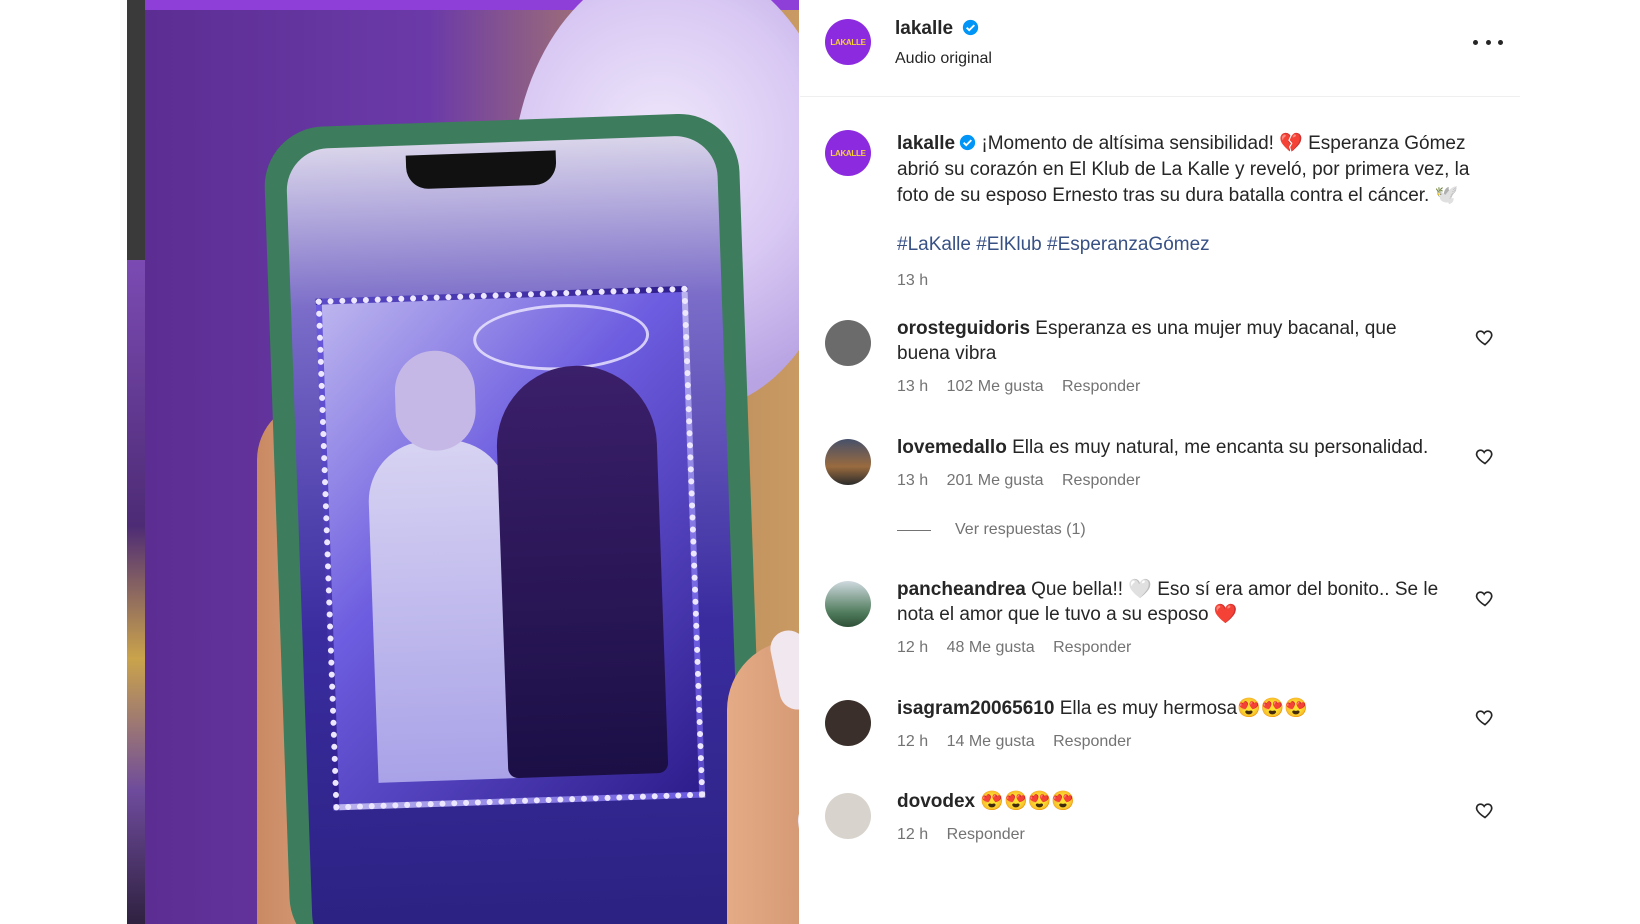 The width and height of the screenshot is (1640, 924). What do you see at coordinates (442, 610) in the screenshot?
I see `man-figure` at bounding box center [442, 610].